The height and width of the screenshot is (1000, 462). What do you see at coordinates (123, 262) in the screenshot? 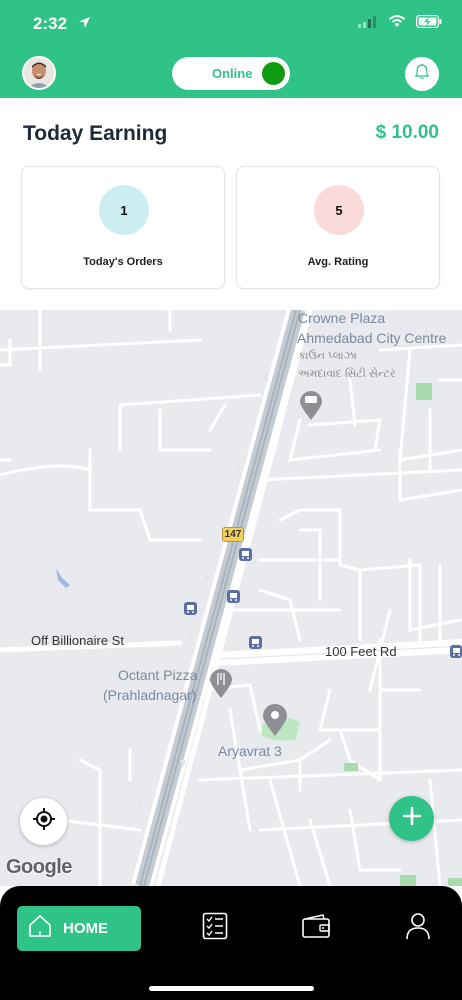
I see `todays-orders-label: Today's Orders` at bounding box center [123, 262].